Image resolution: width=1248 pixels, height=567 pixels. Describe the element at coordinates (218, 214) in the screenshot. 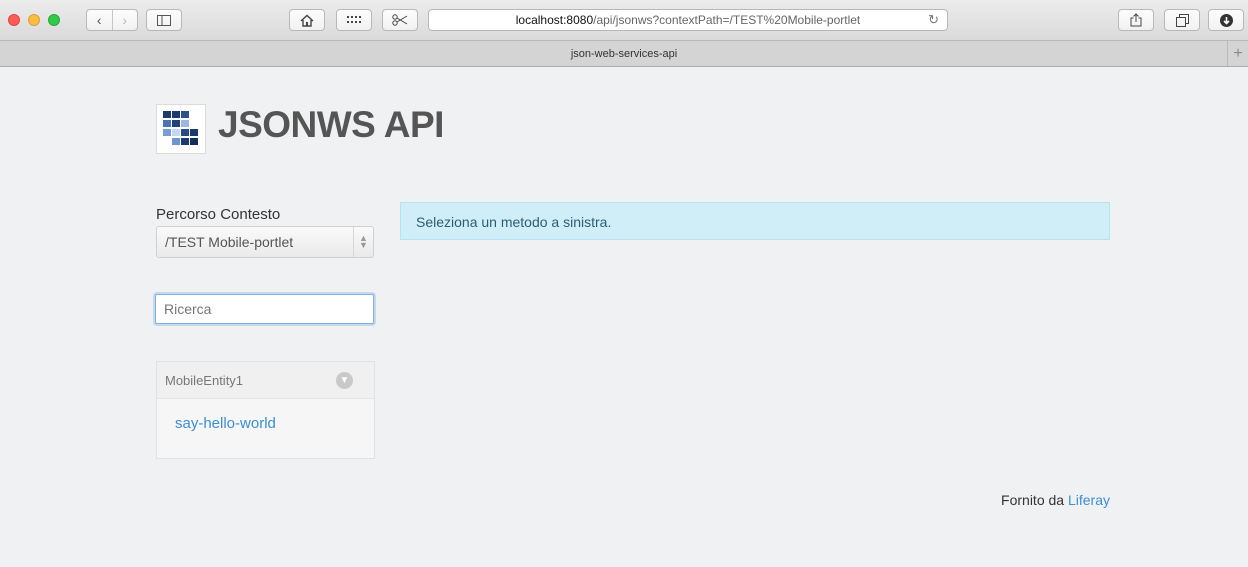

I see `context-path-label: Percorso Contesto` at that location.